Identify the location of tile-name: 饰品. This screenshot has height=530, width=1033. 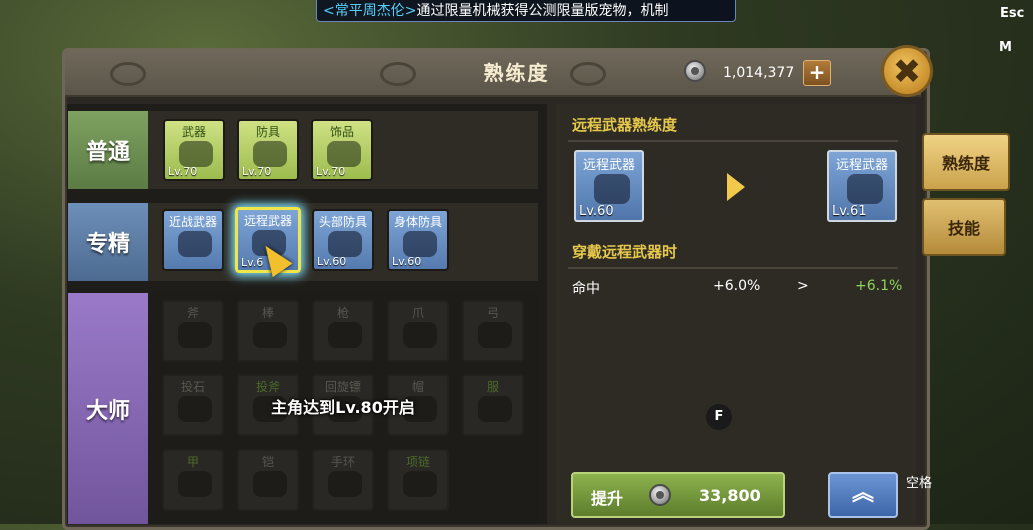
(341, 132).